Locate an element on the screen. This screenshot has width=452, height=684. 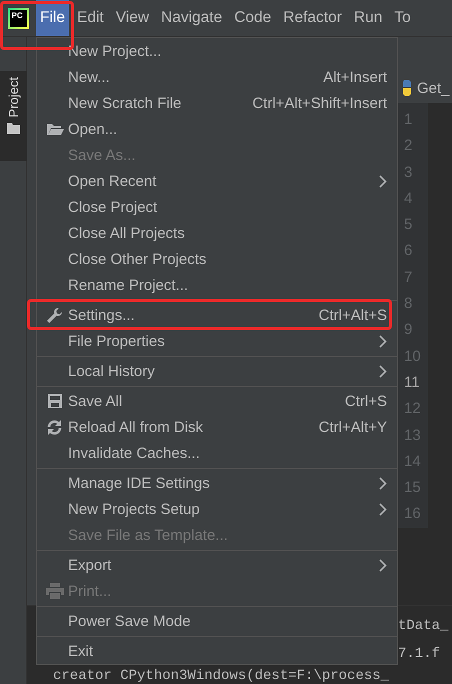
python-file-icon is located at coordinates (407, 88).